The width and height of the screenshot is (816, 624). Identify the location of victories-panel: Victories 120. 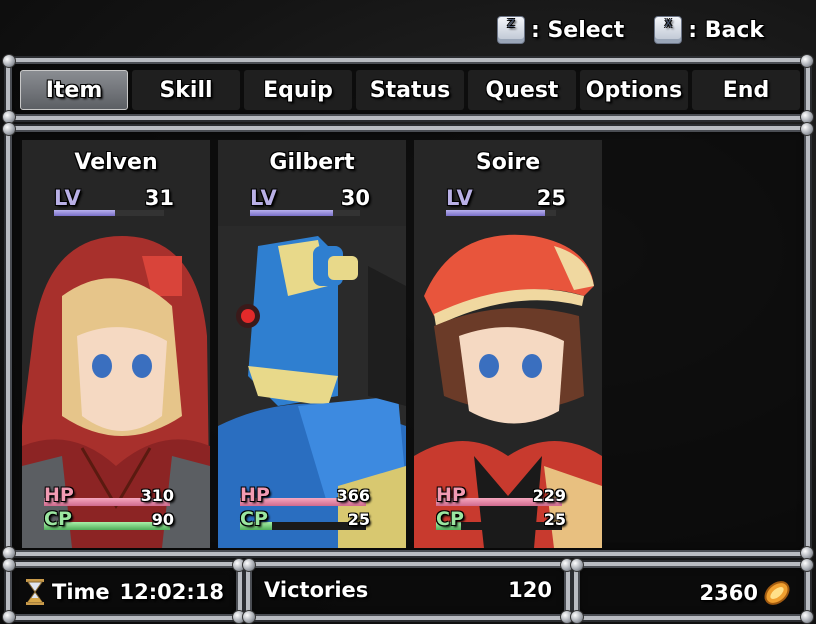
(408, 591).